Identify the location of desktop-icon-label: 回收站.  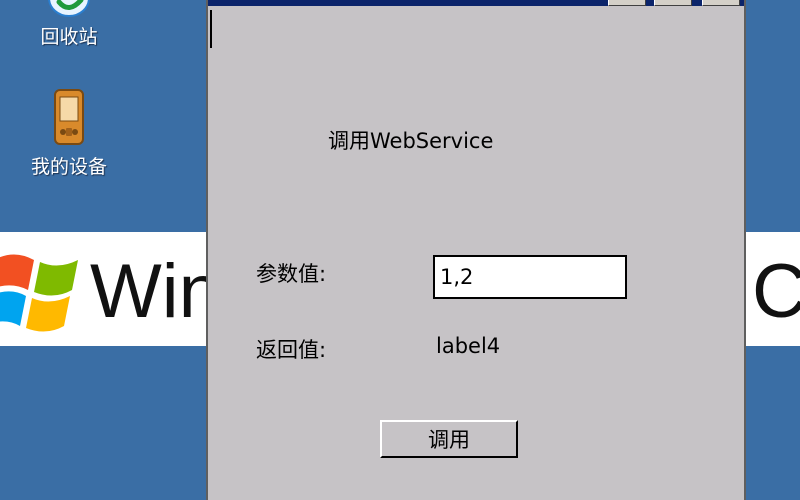
(69, 37).